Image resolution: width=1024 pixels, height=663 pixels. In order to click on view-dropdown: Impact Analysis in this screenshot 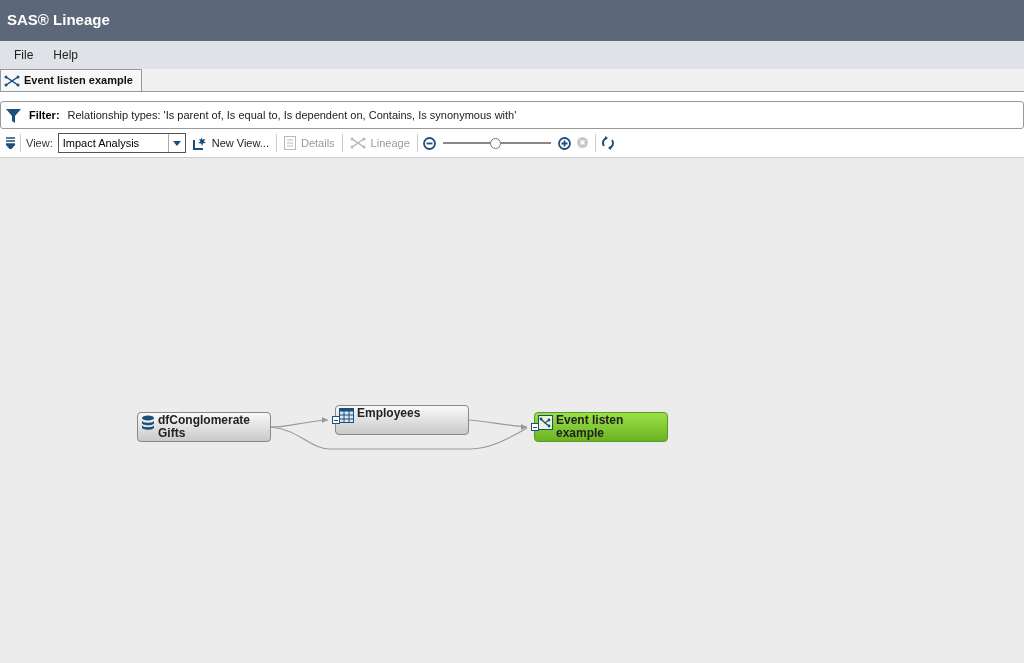, I will do `click(121, 143)`.